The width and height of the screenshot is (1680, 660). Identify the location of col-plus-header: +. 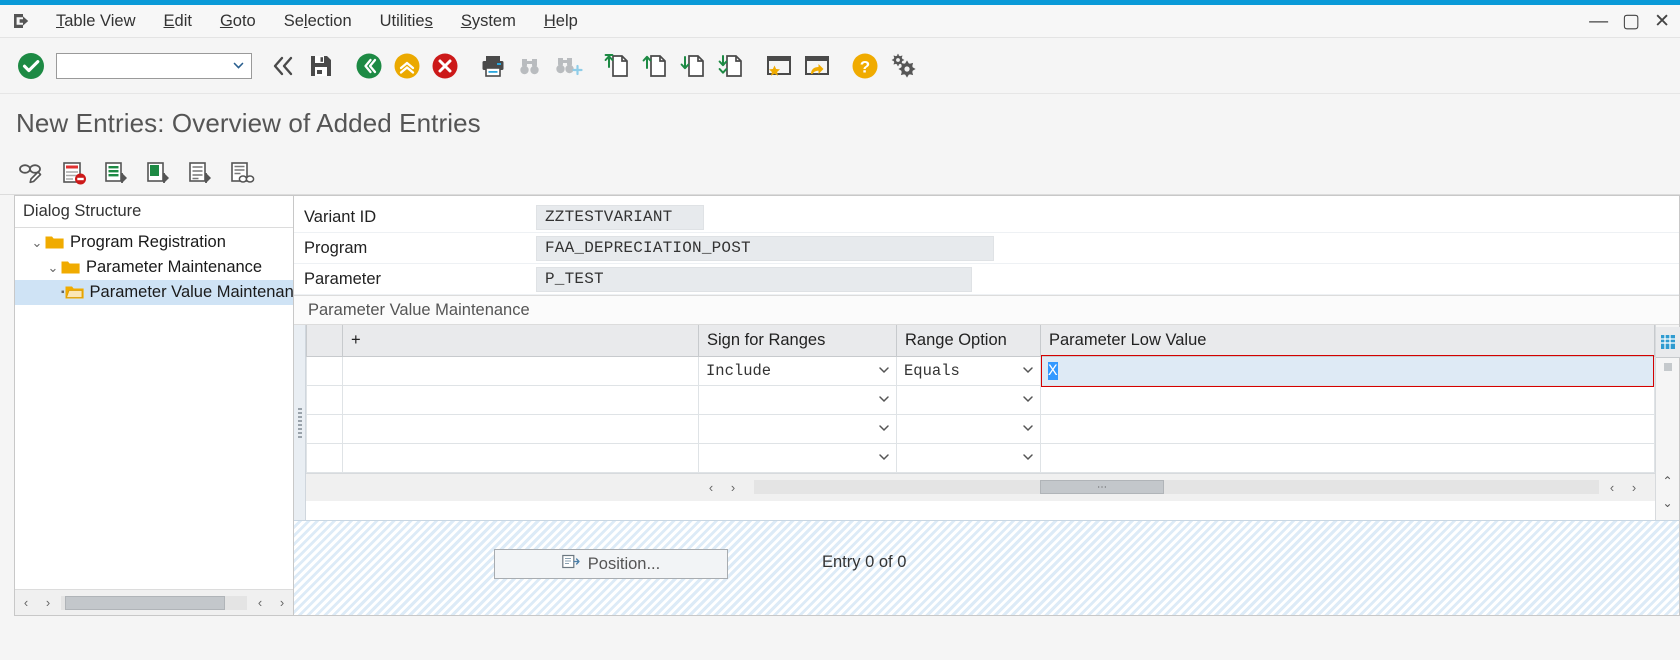
(520, 341).